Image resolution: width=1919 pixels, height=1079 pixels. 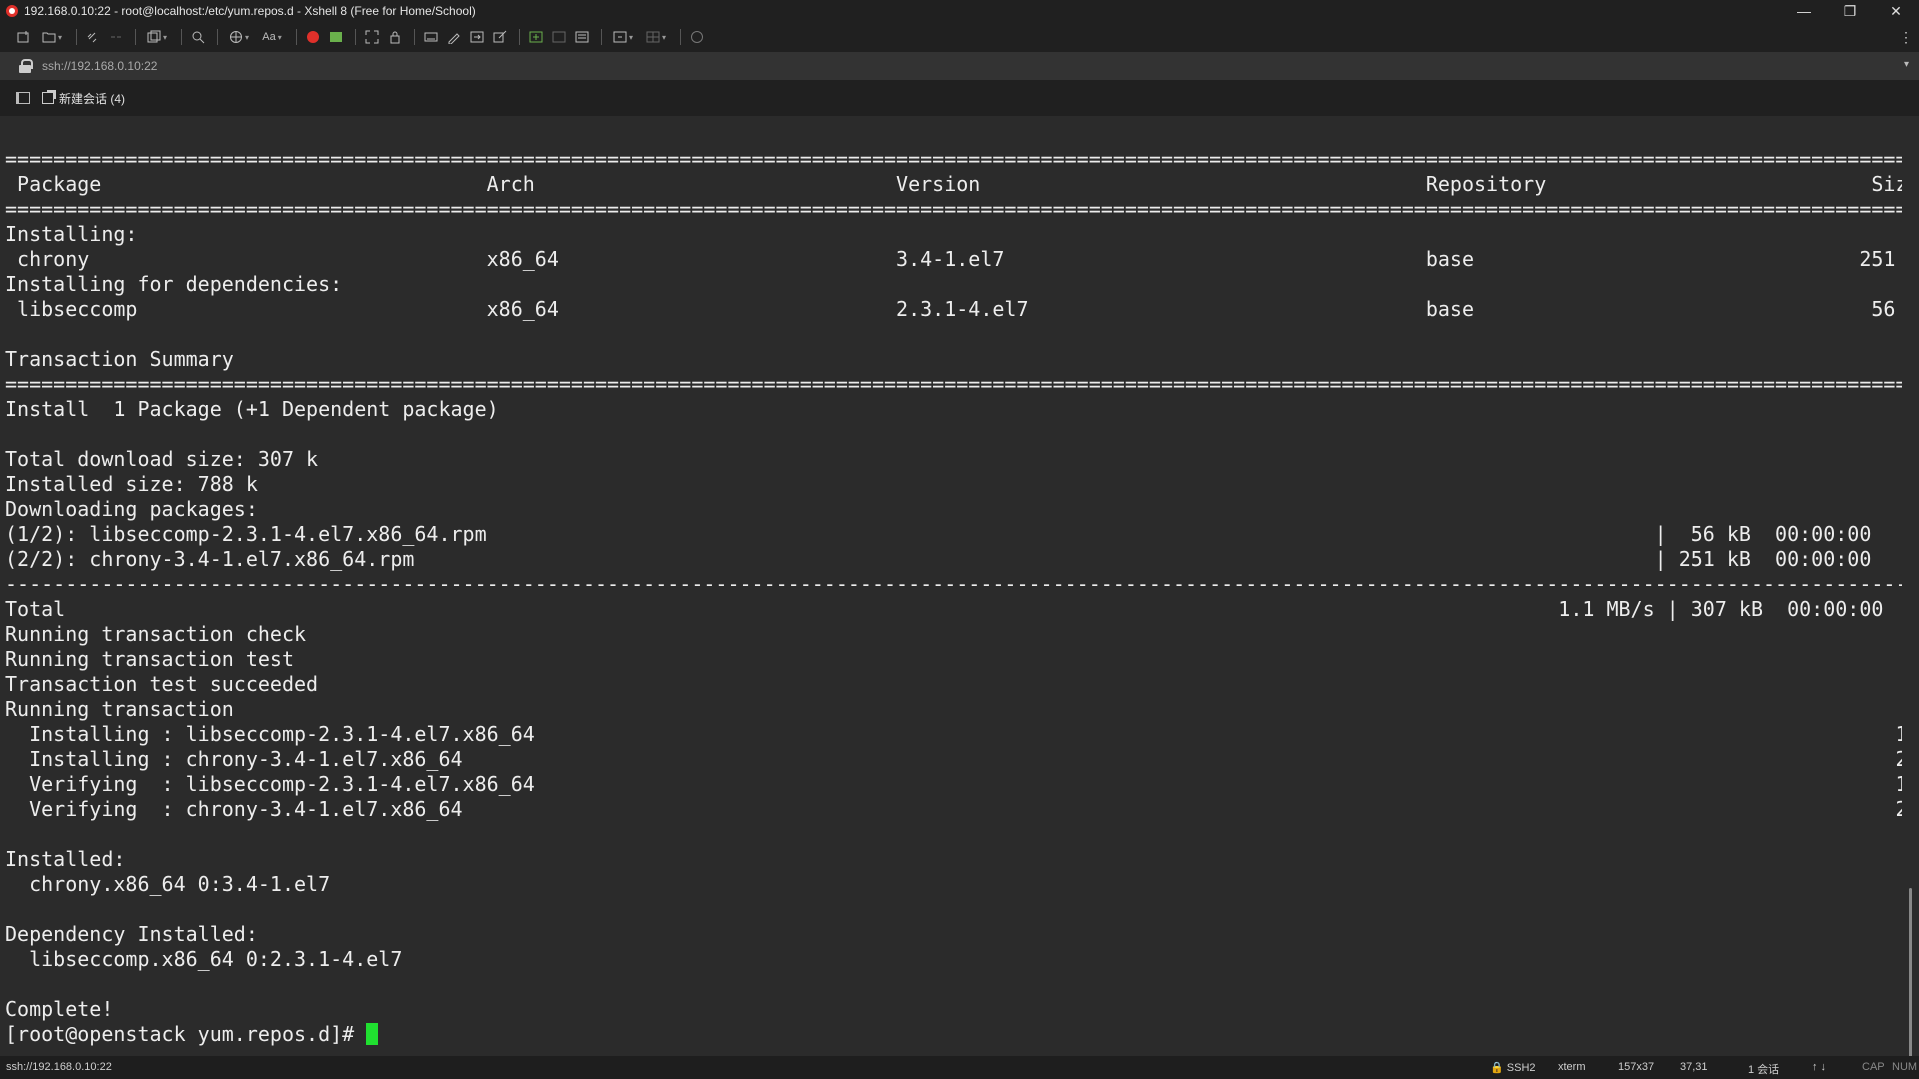 What do you see at coordinates (1694, 1067) in the screenshot?
I see `status-cursor-position: 37,31` at bounding box center [1694, 1067].